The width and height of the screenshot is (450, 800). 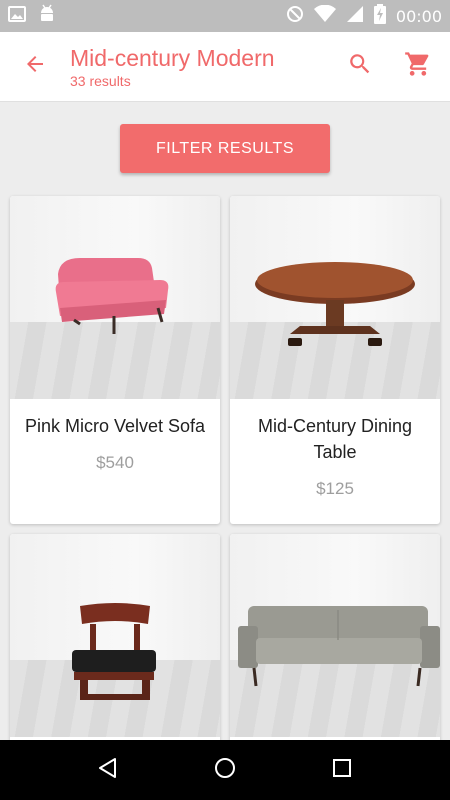 What do you see at coordinates (115, 426) in the screenshot?
I see `product-name: Pink Micro Velvet Sofa` at bounding box center [115, 426].